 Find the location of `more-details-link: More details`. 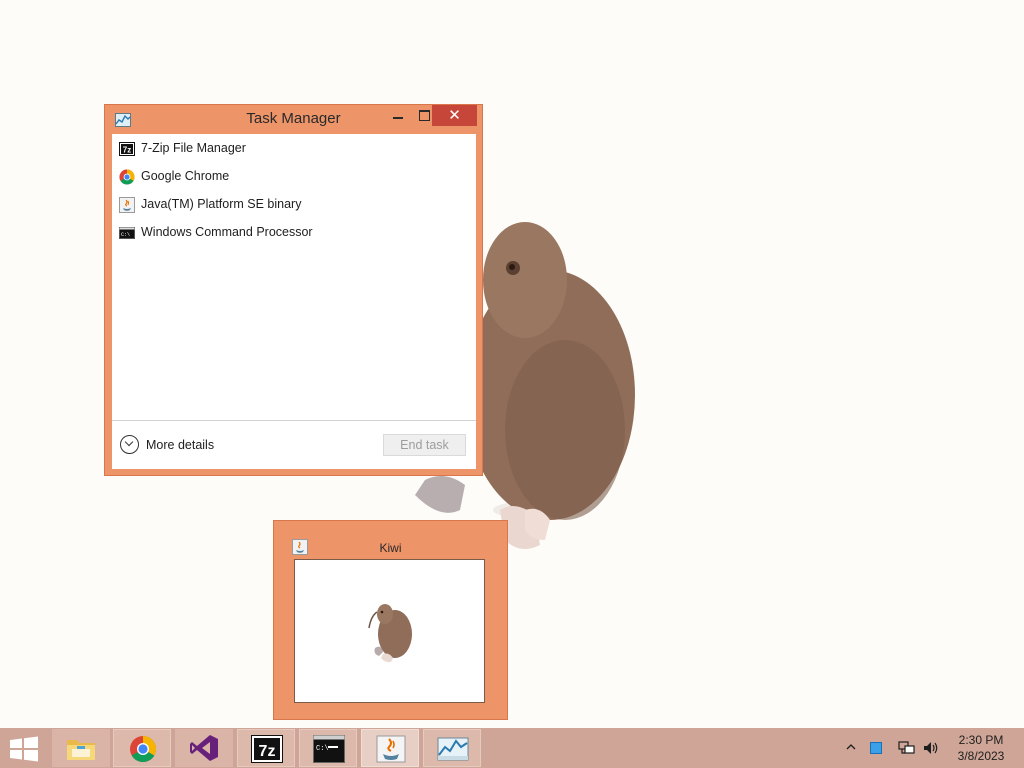

more-details-link: More details is located at coordinates (180, 445).